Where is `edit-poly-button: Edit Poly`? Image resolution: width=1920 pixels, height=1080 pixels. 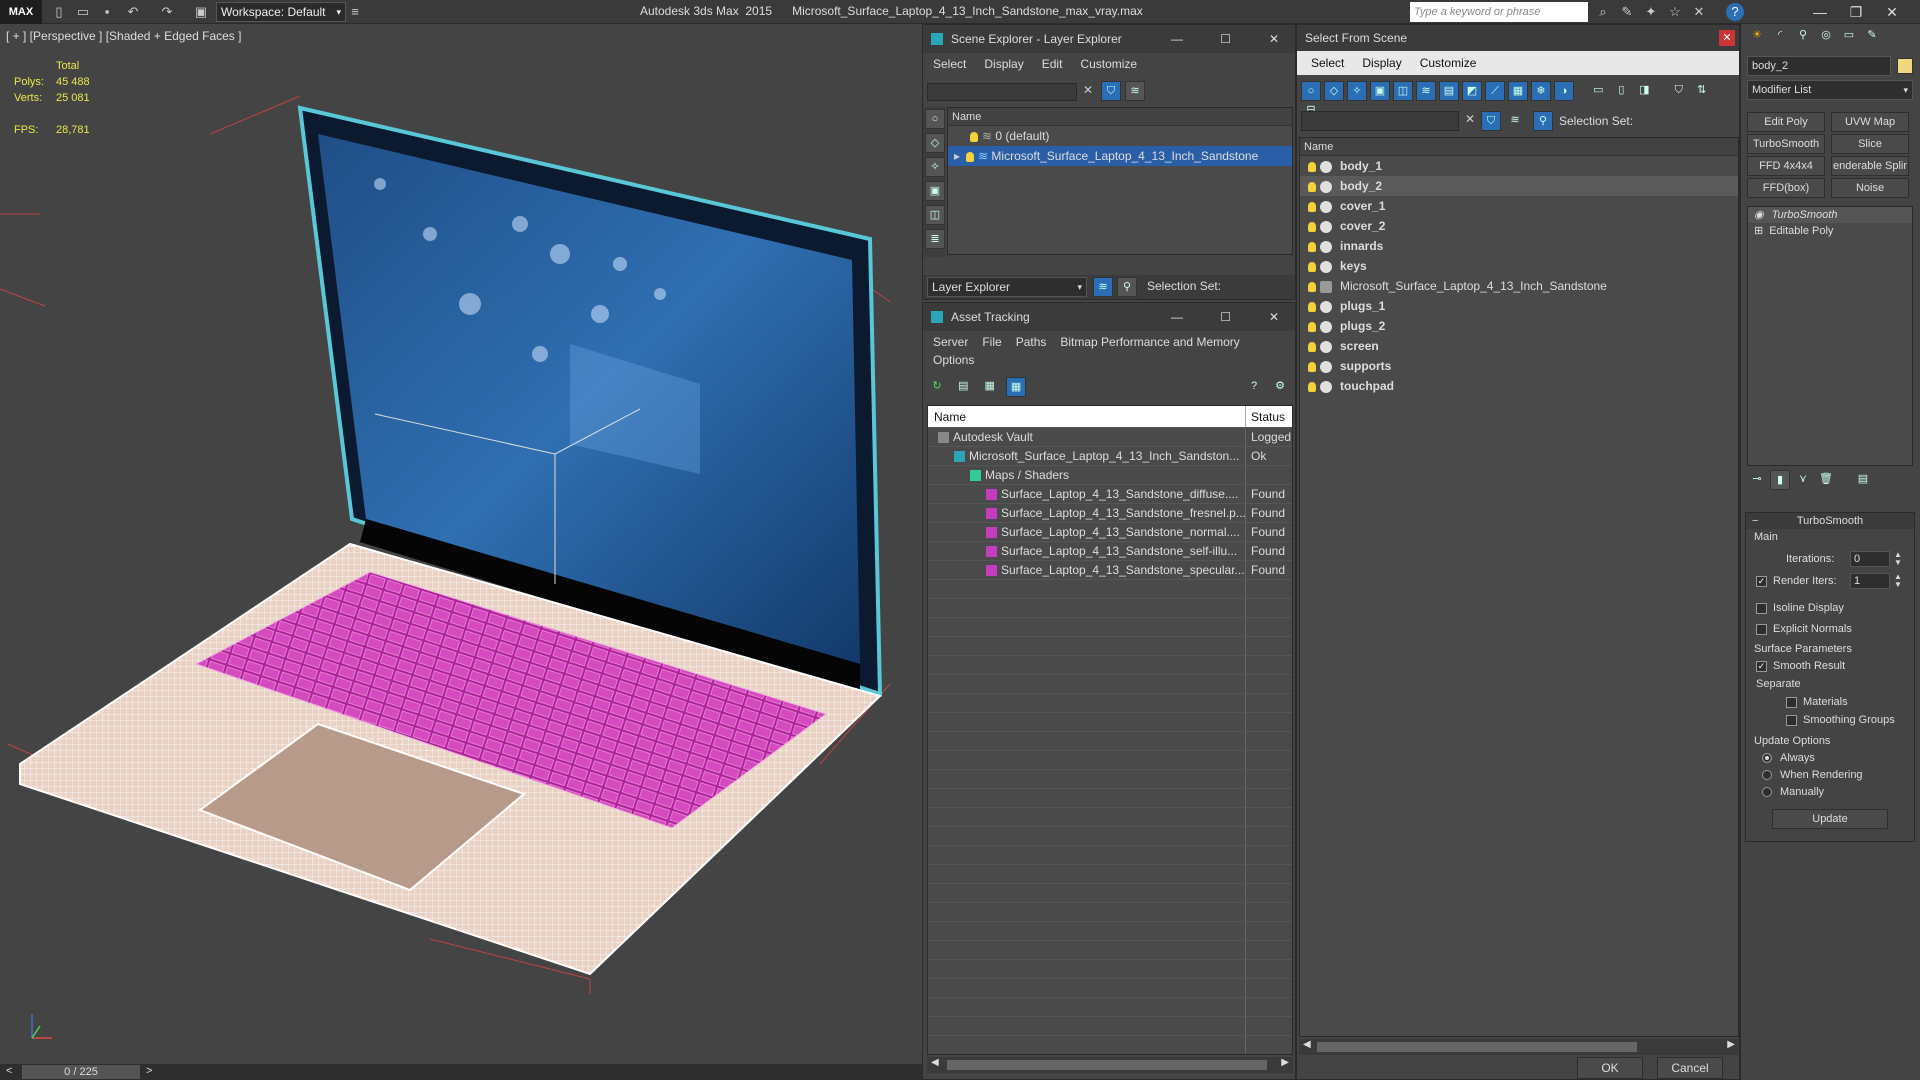
edit-poly-button: Edit Poly is located at coordinates (1786, 122).